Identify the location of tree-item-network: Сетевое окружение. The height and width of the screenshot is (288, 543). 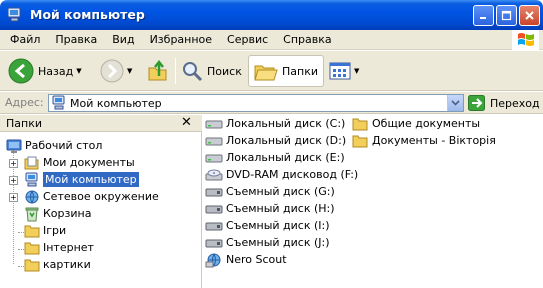
(91, 196).